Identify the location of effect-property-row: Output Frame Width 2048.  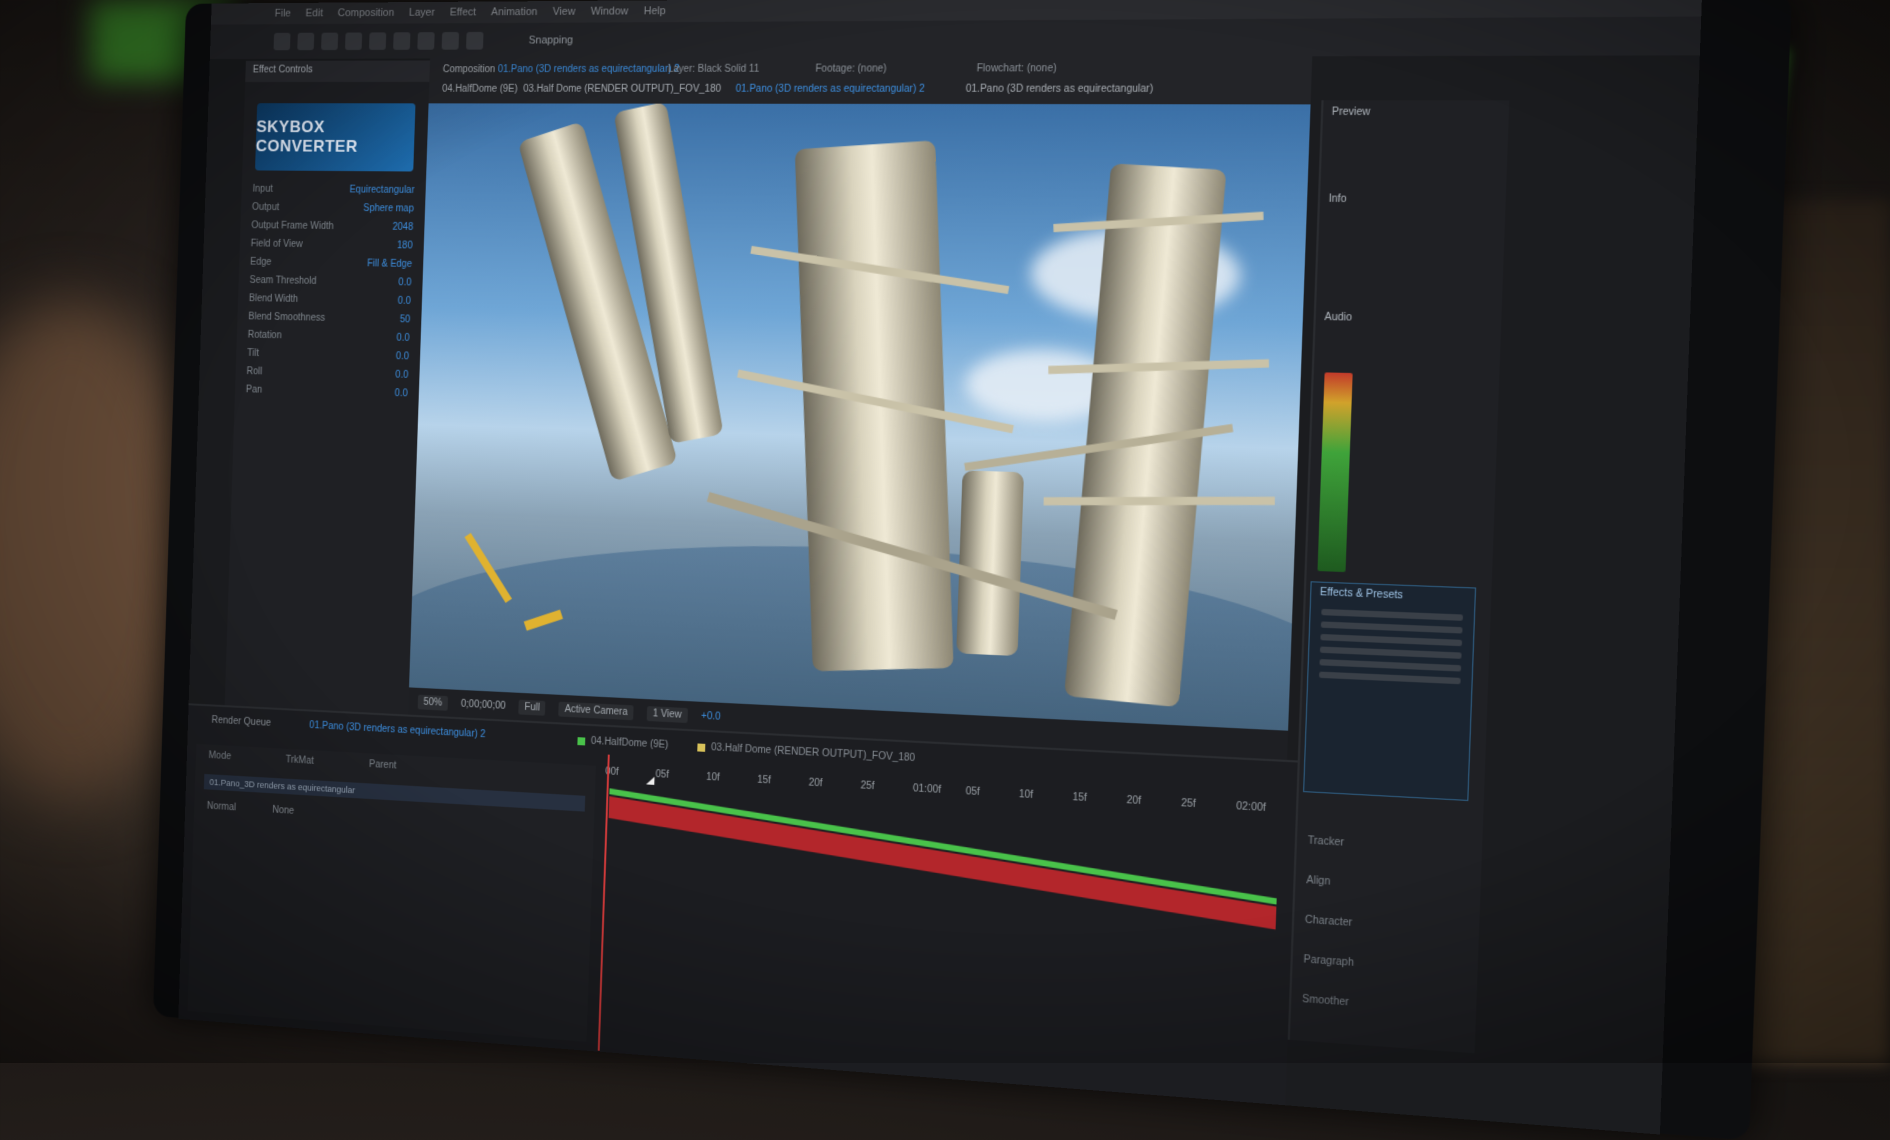
(332, 226).